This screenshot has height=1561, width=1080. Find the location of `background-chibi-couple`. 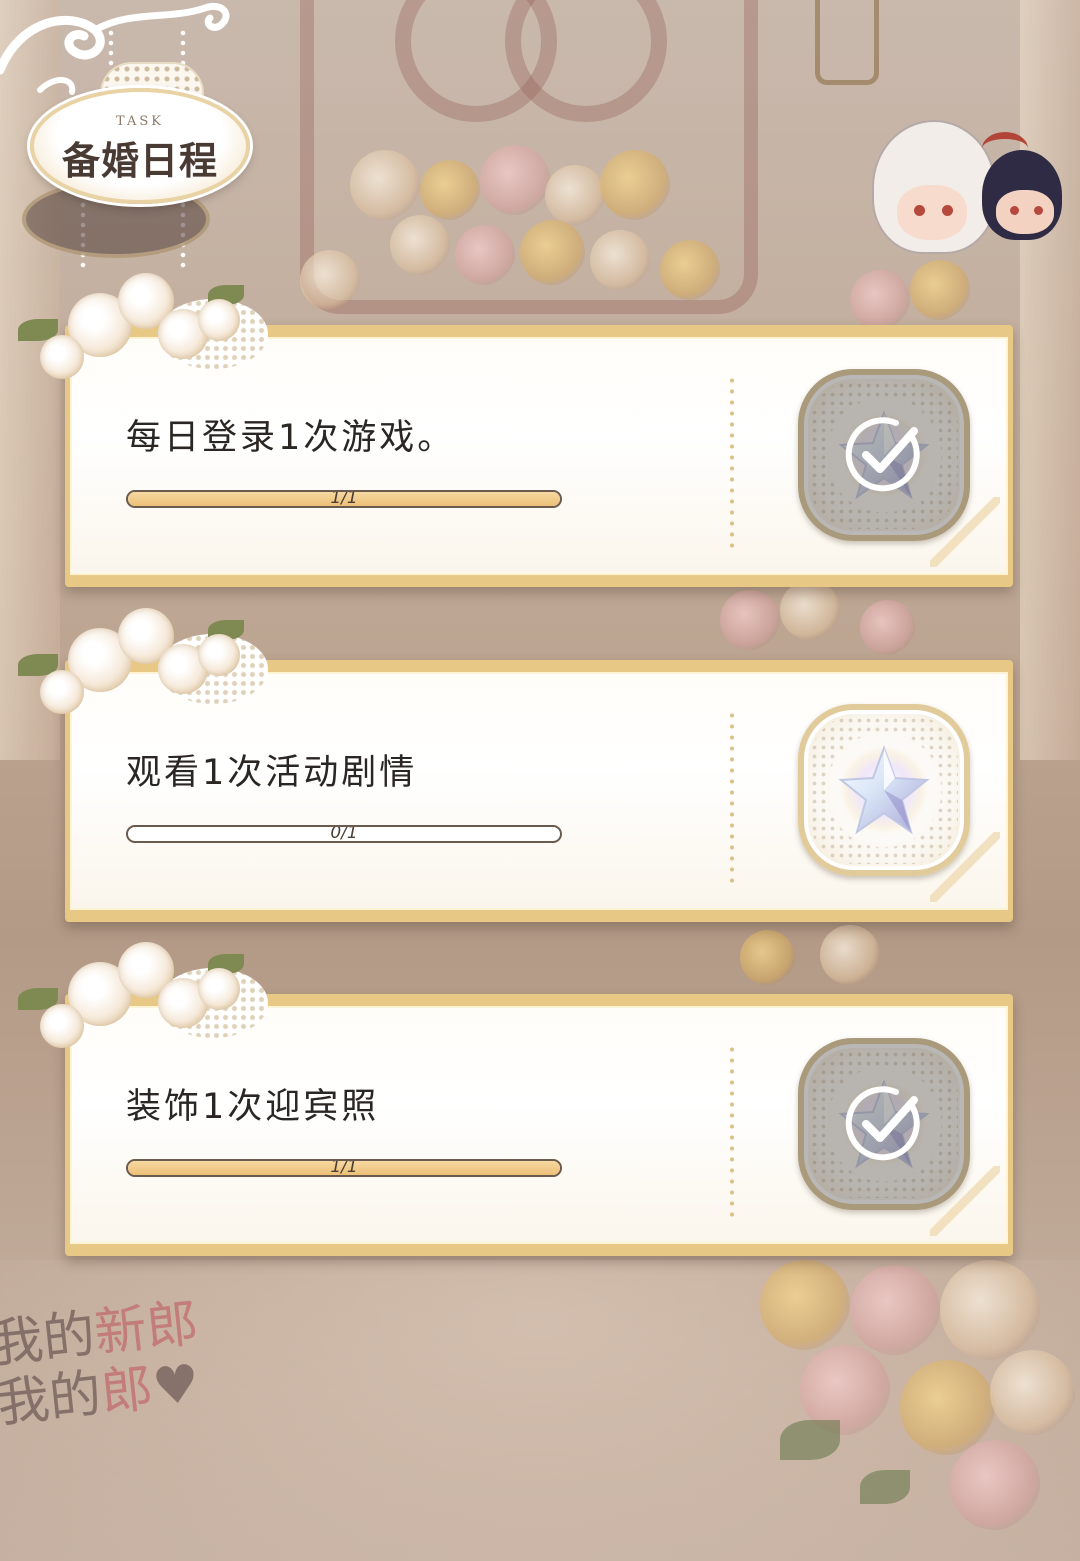

background-chibi-couple is located at coordinates (972, 190).